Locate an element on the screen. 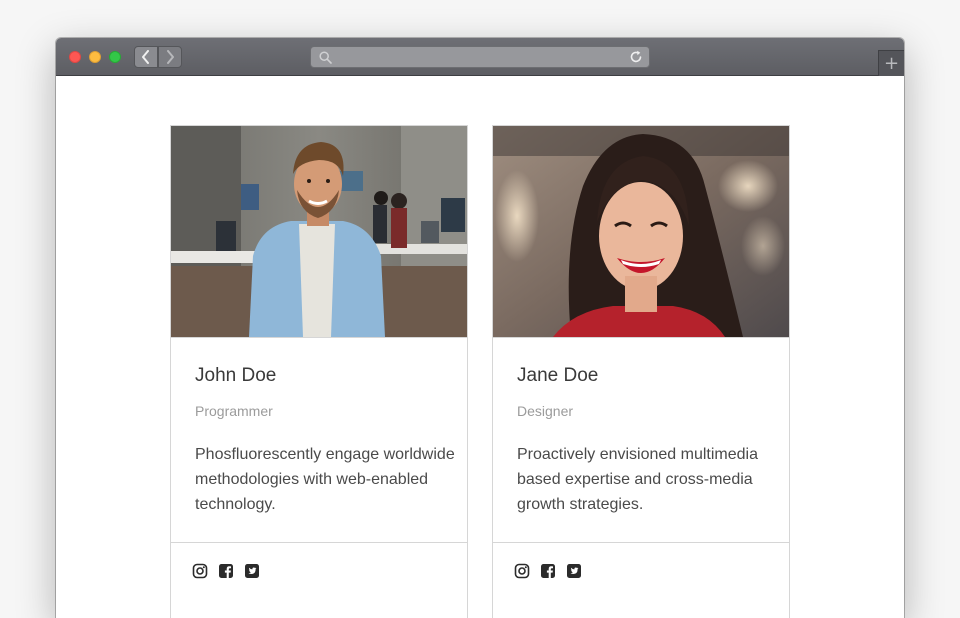  back-button is located at coordinates (146, 57).